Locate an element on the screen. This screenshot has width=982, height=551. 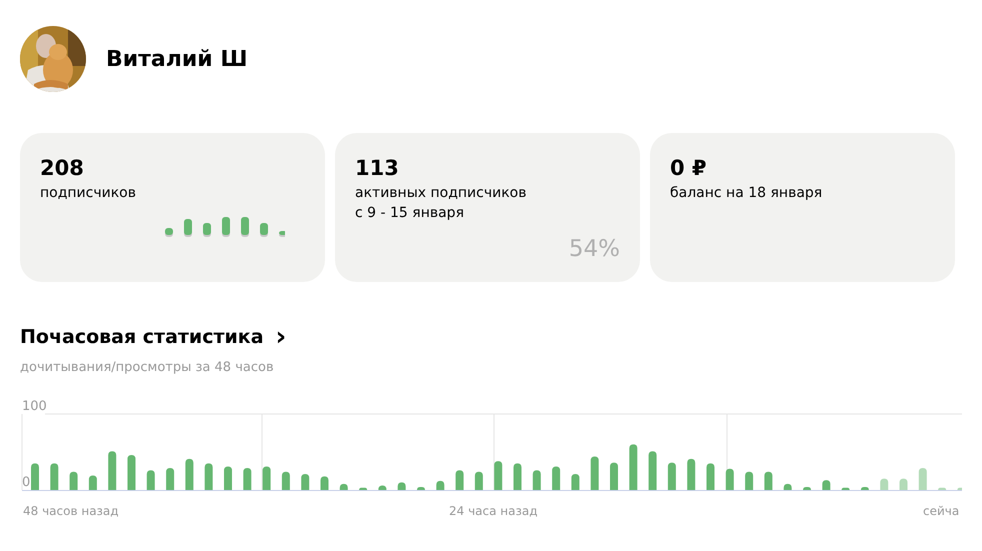
percent-value: 54% is located at coordinates (594, 249).